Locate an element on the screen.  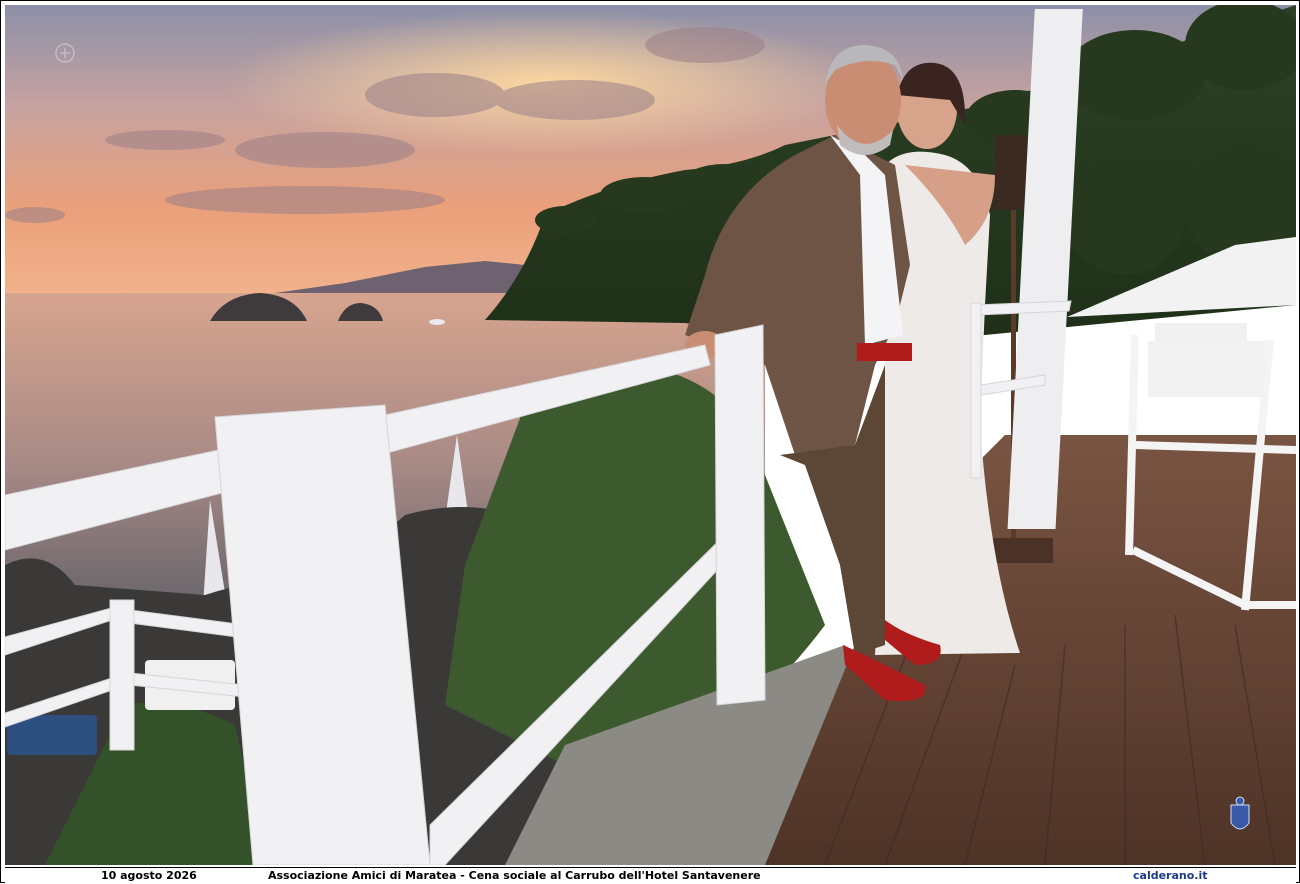
boat is located at coordinates (437, 322).